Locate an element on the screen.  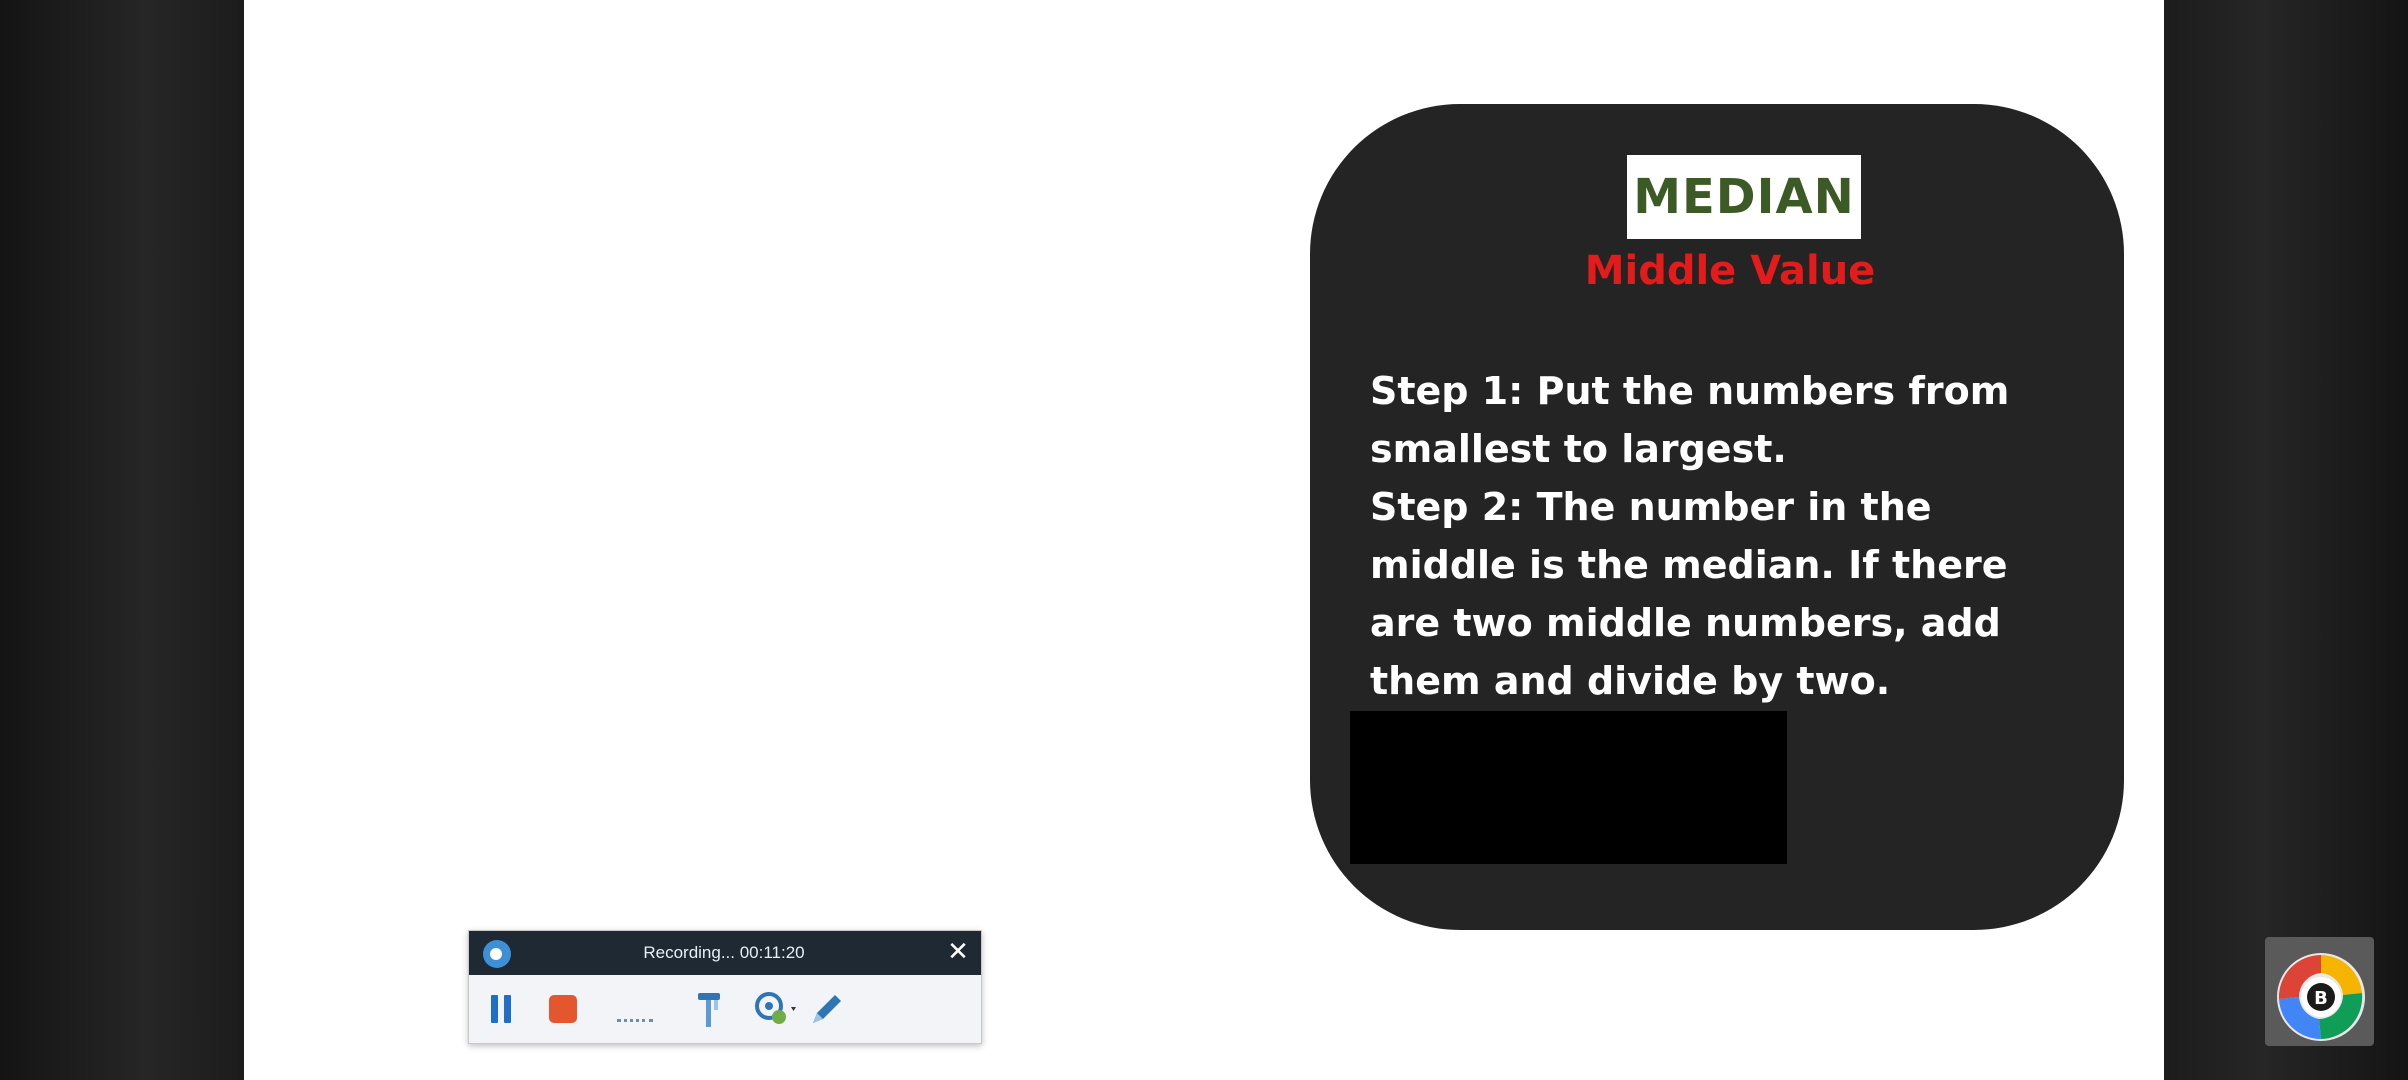
stop-icon is located at coordinates (563, 1009).